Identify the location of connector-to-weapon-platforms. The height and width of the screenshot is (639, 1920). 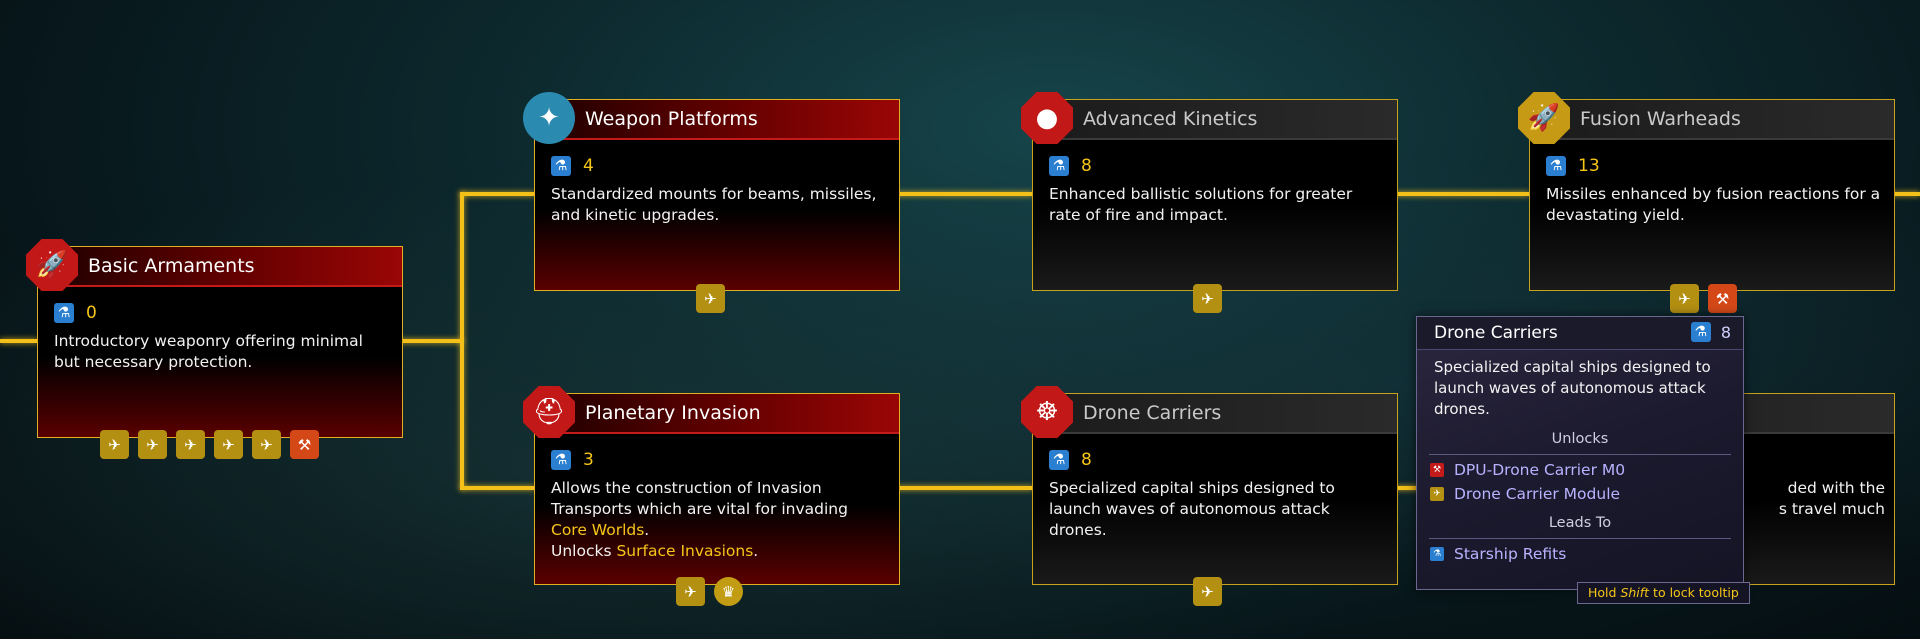
(497, 194).